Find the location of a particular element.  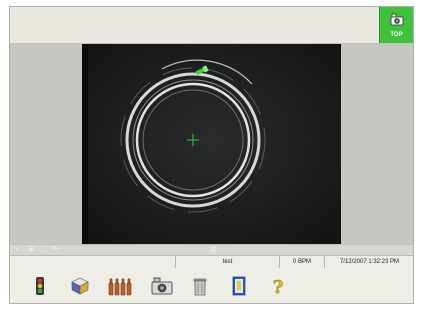

bottles-icon is located at coordinates (120, 286).